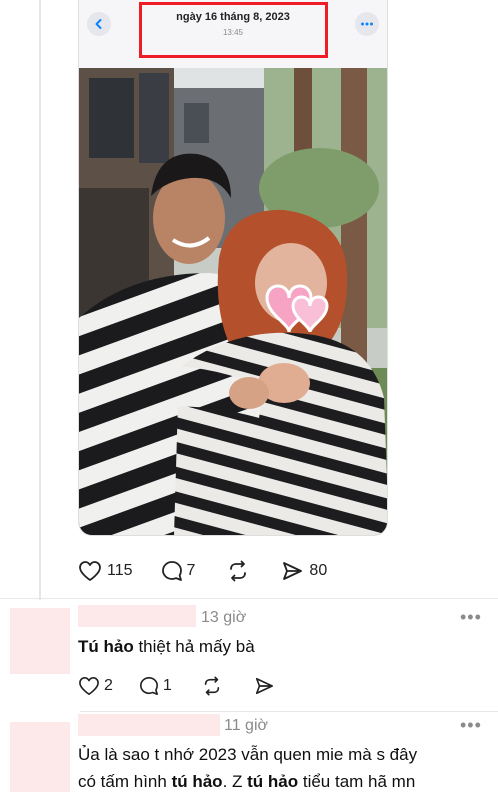  I want to click on comment-action: 7, so click(178, 571).